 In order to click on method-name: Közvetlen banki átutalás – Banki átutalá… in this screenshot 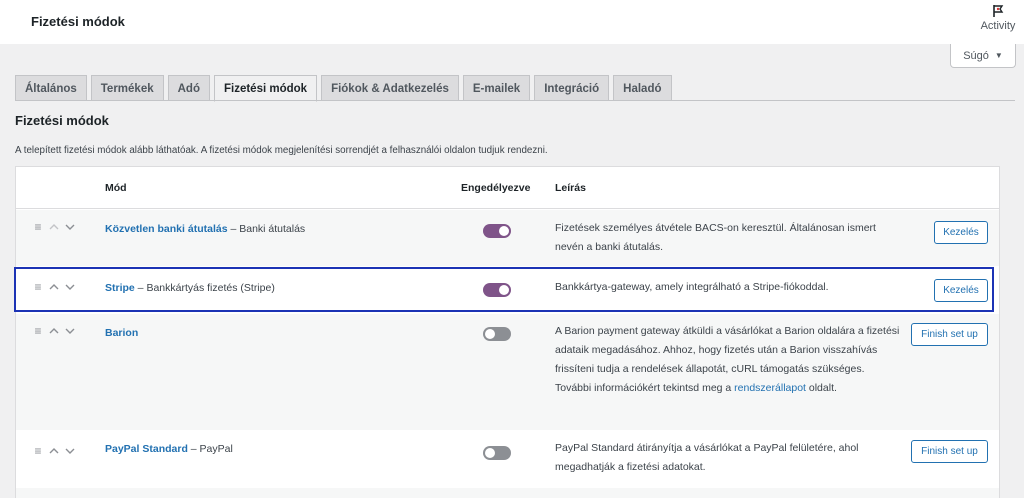, I will do `click(205, 229)`.